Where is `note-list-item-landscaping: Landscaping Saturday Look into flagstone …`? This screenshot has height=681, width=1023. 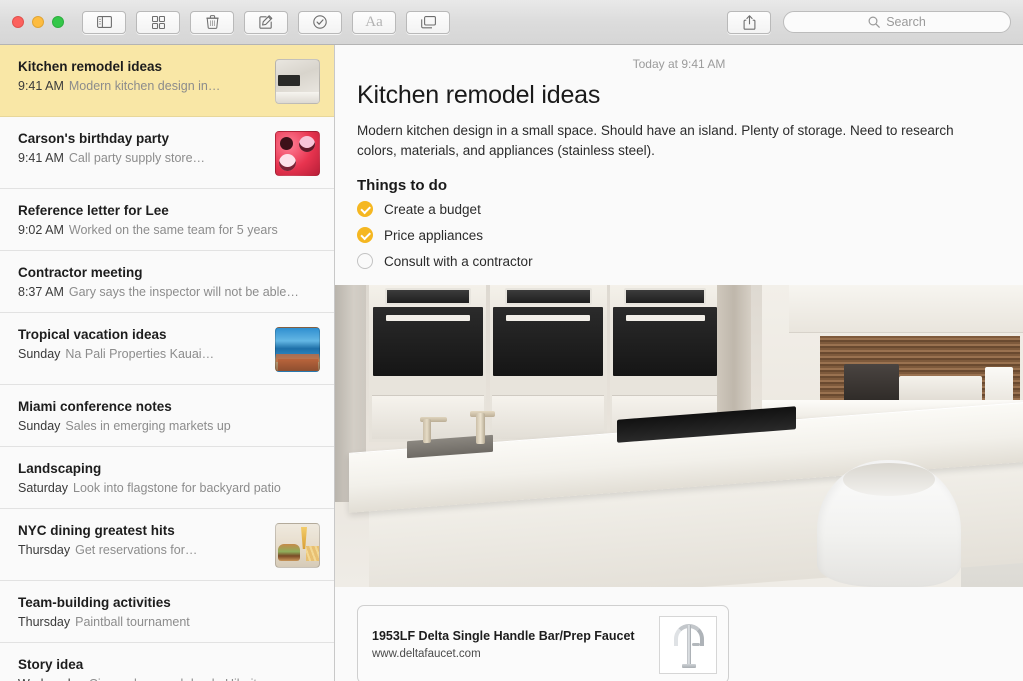 note-list-item-landscaping: Landscaping Saturday Look into flagstone … is located at coordinates (167, 478).